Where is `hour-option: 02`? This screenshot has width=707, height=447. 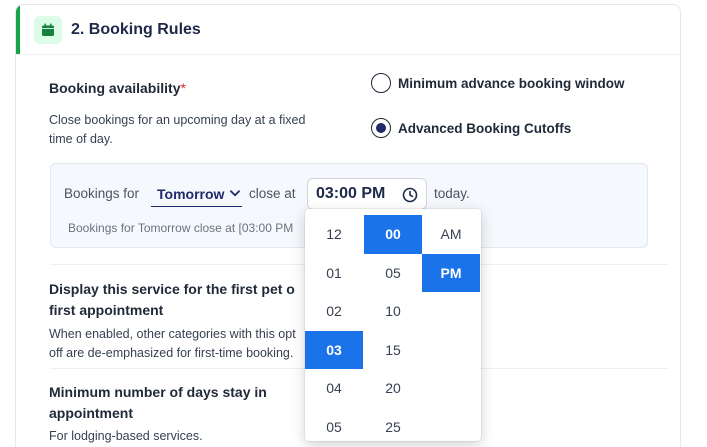
hour-option: 02 is located at coordinates (334, 311).